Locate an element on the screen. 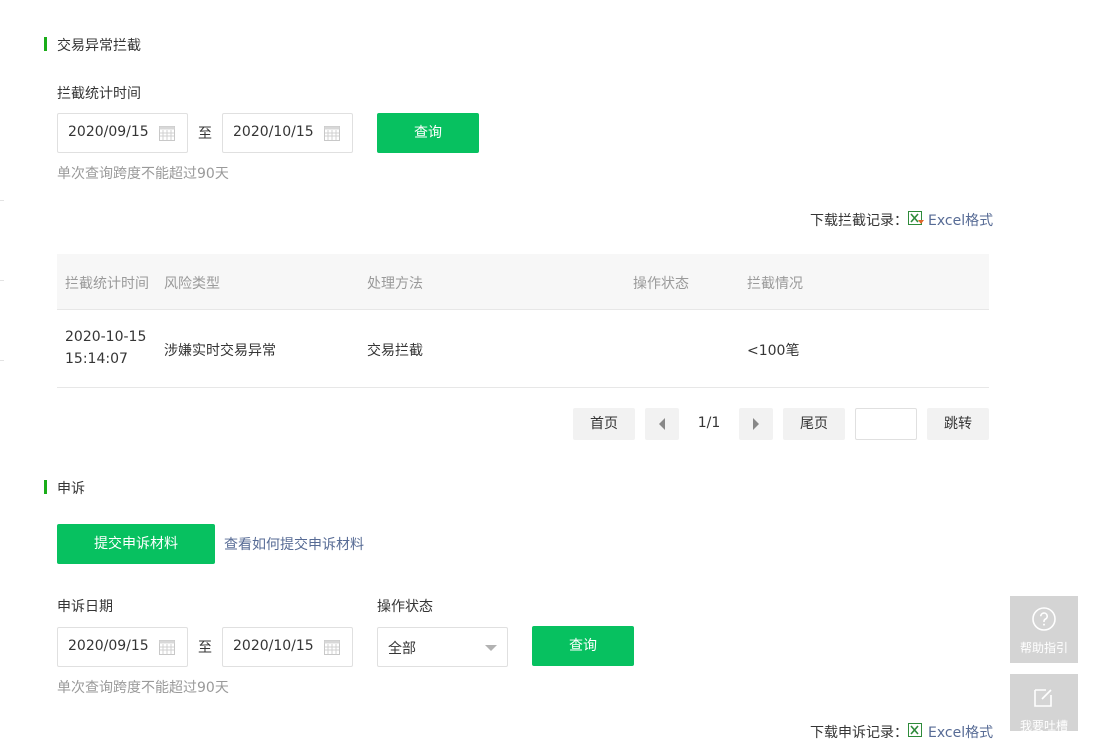 This screenshot has height=742, width=1098. question-icon is located at coordinates (1044, 619).